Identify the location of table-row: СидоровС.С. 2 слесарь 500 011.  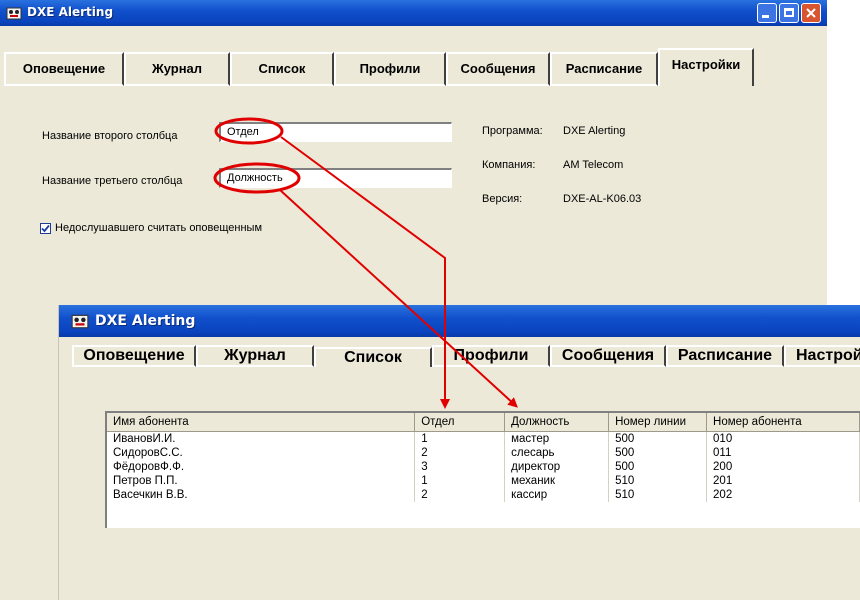
(483, 453).